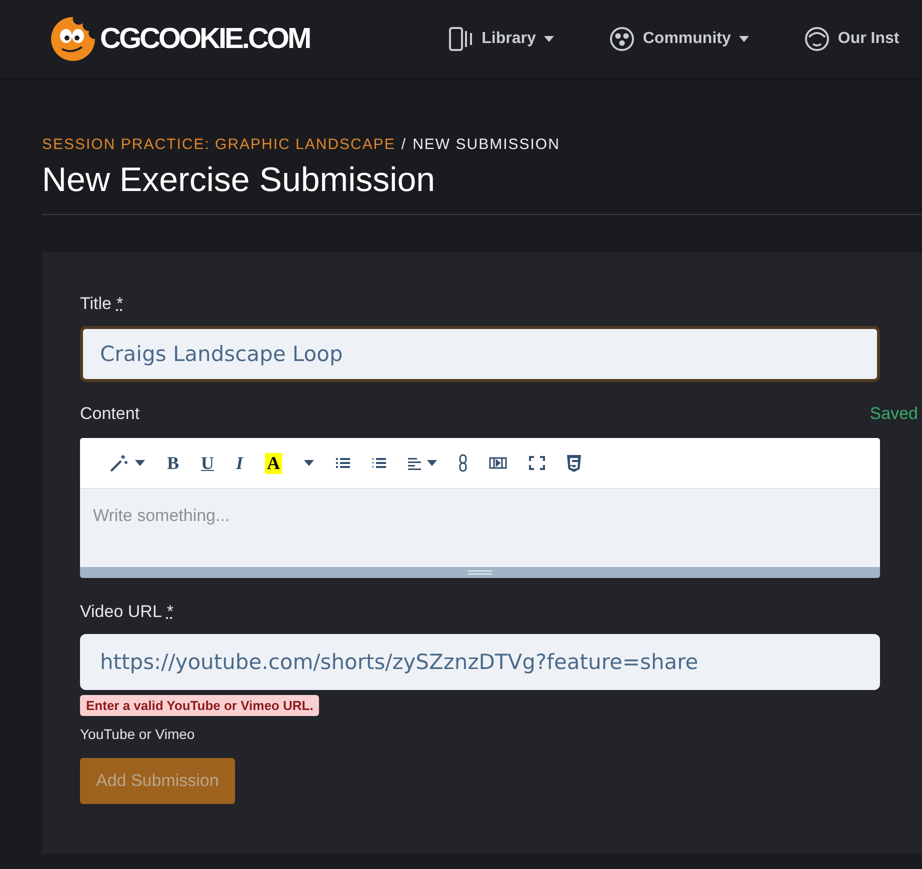 The width and height of the screenshot is (922, 869). What do you see at coordinates (498, 463) in the screenshot?
I see `video-icon` at bounding box center [498, 463].